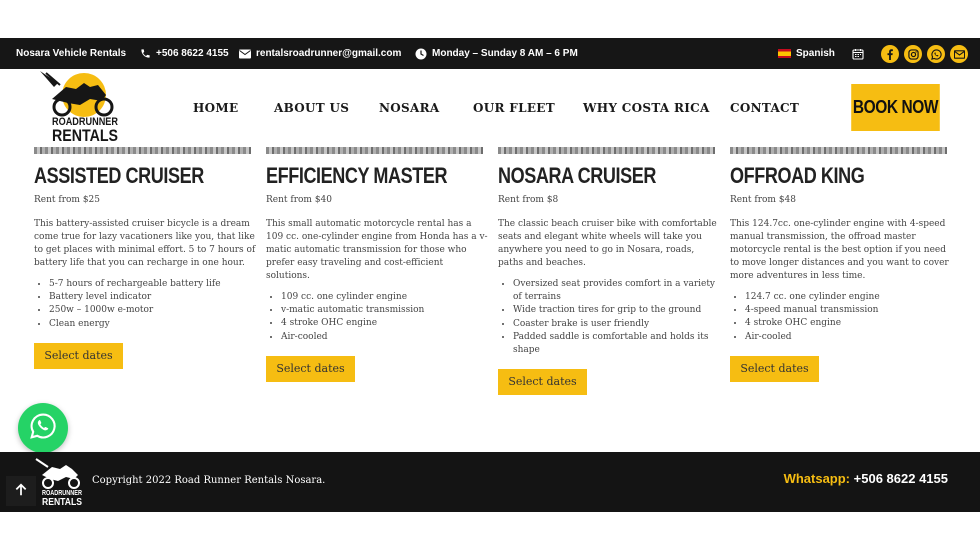  I want to click on footer-logo-text-bottom: RENTALS, so click(62, 502).